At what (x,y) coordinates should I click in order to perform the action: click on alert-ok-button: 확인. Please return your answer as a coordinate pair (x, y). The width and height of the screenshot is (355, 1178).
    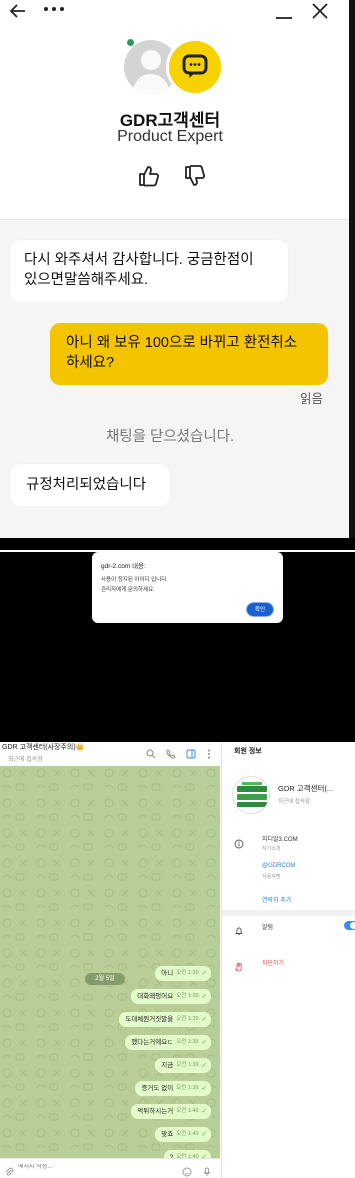
    Looking at the image, I should click on (260, 609).